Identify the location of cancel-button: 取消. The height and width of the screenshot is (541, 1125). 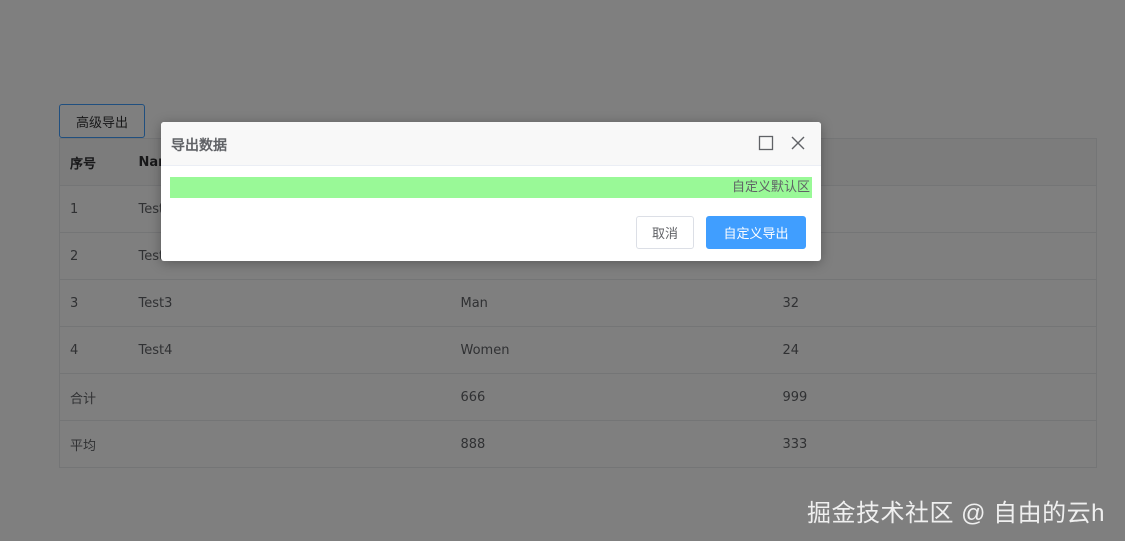
(665, 232).